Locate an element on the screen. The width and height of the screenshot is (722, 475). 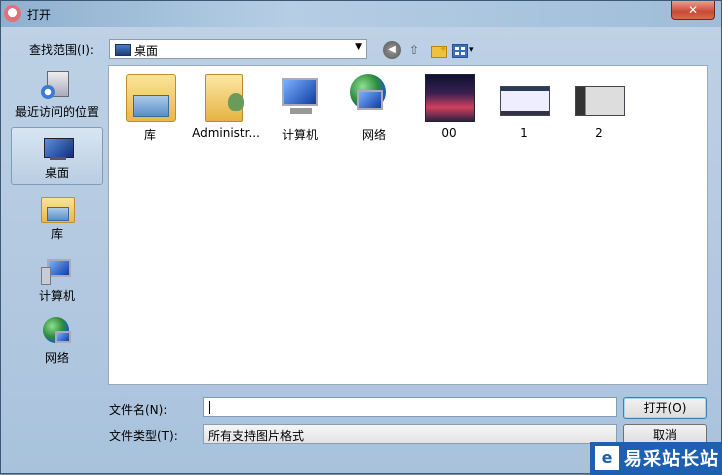
place-network: 网络 is located at coordinates (57, 342).